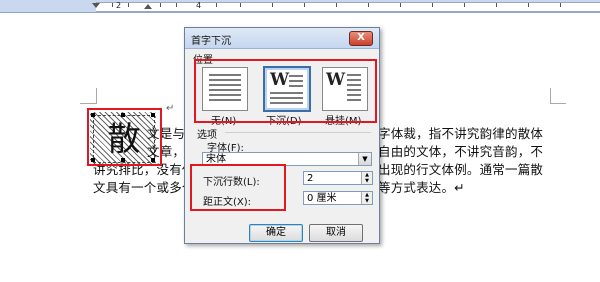 The image size is (600, 282). Describe the element at coordinates (361, 38) in the screenshot. I see `close-button: X` at that location.